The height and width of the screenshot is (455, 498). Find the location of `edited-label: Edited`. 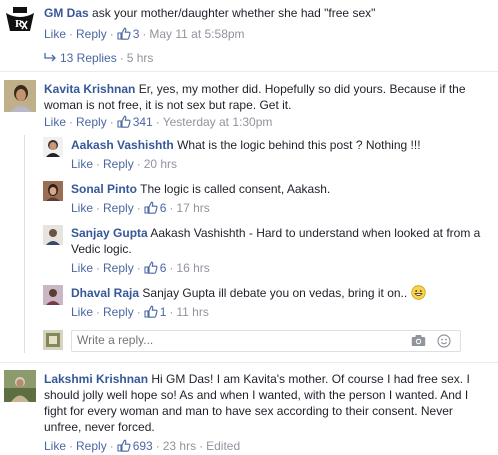

edited-label: Edited is located at coordinates (223, 446).